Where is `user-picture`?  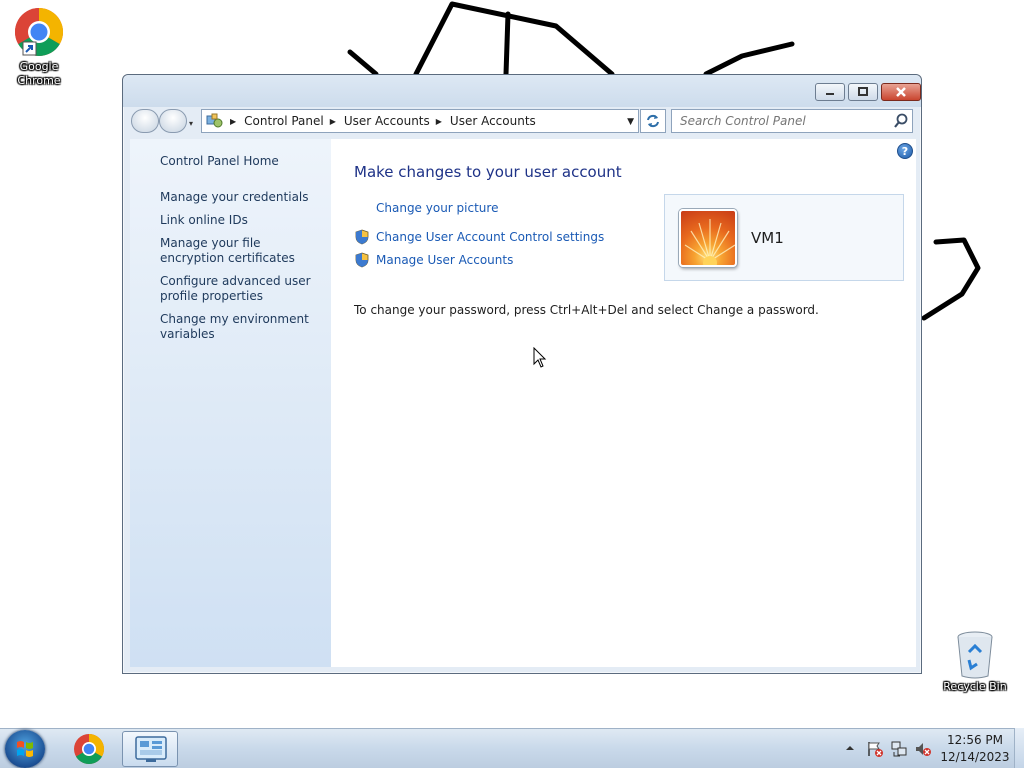 user-picture is located at coordinates (708, 238).